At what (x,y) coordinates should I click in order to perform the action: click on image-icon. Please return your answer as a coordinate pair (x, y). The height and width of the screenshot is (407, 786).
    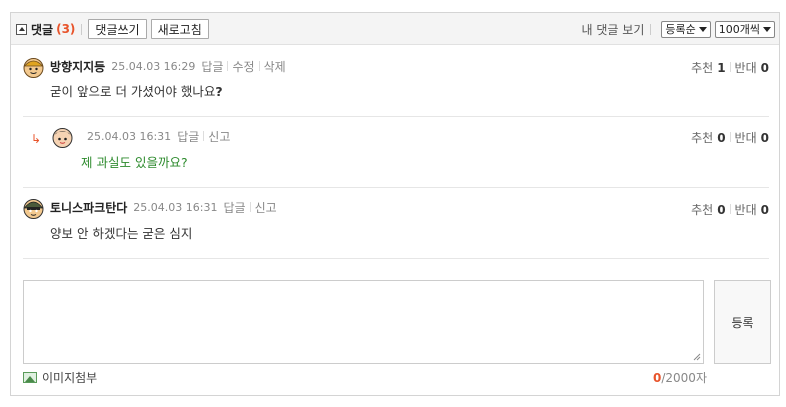
    Looking at the image, I should click on (30, 377).